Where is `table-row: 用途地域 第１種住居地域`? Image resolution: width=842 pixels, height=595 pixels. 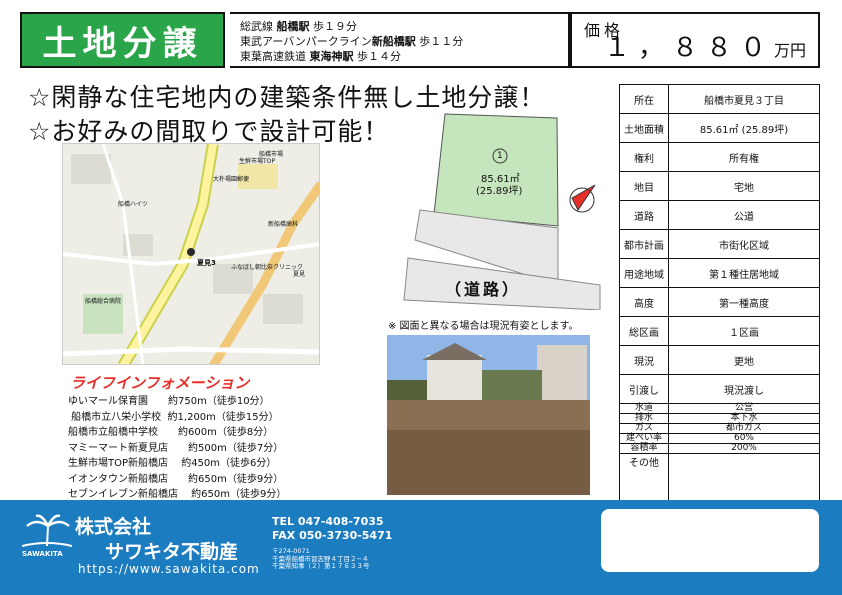
table-row: 用途地域 第１種住居地域 is located at coordinates (719, 273).